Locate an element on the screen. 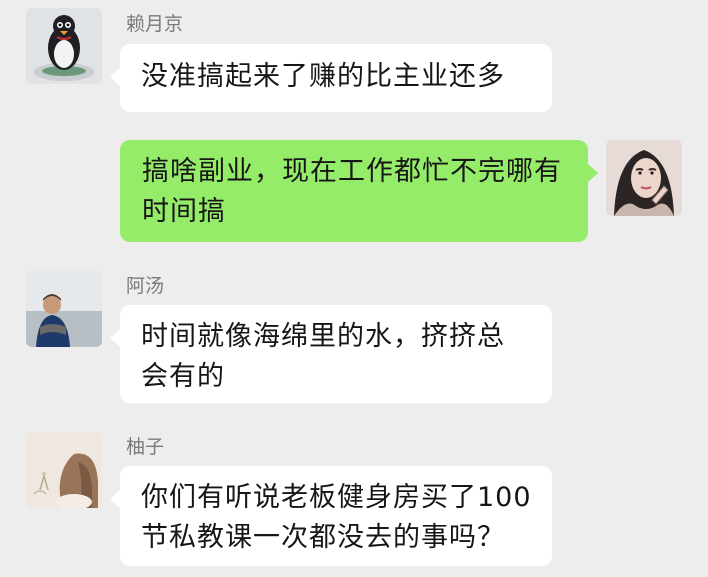  message-text: 时间就像海绵里的水，挤挤总会有的 is located at coordinates (323, 356).